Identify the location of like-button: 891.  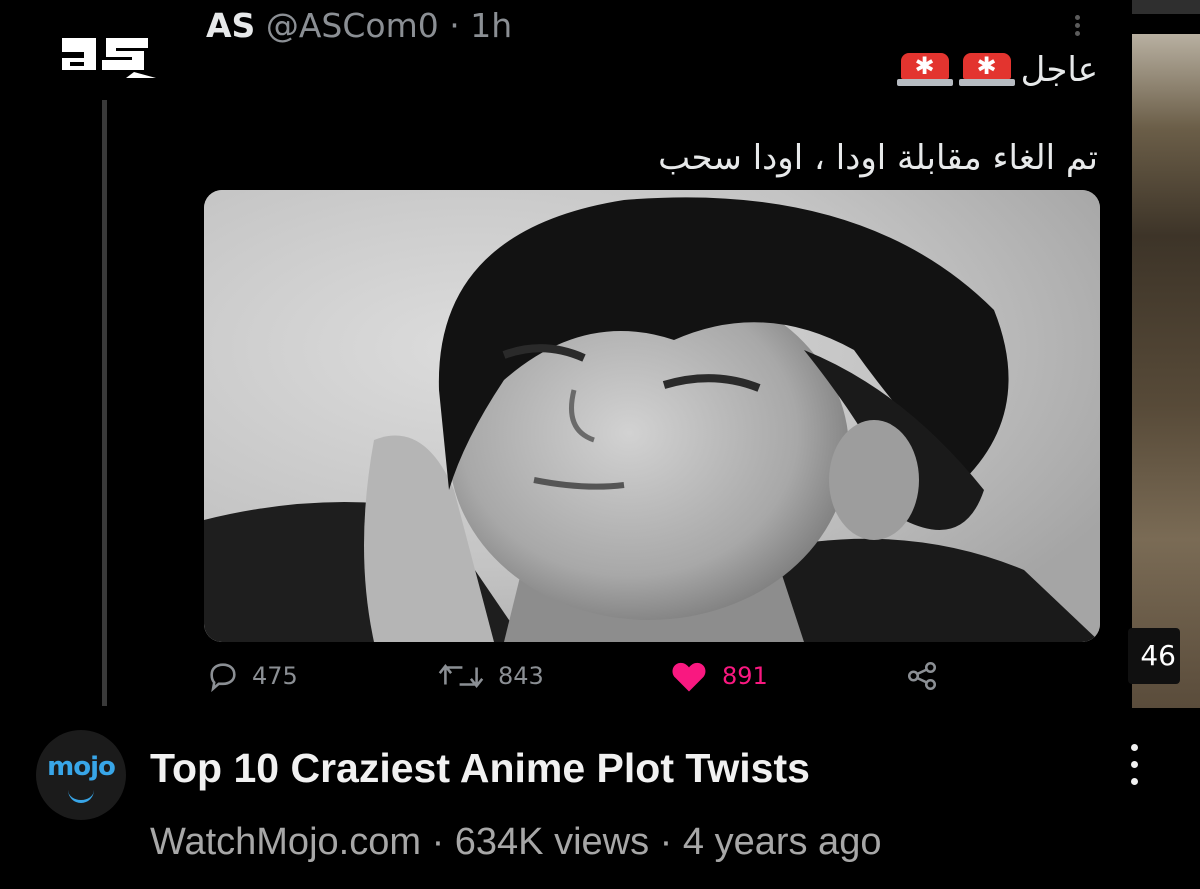
(718, 676).